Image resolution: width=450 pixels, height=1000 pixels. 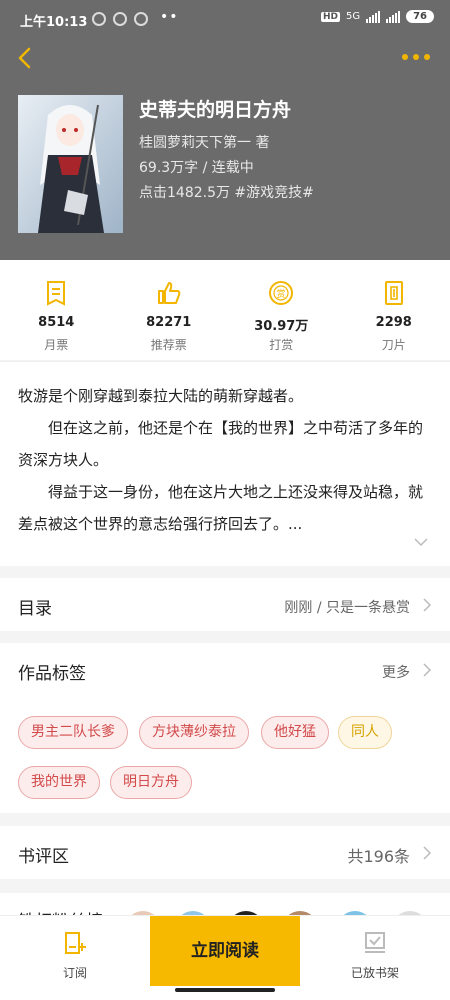 What do you see at coordinates (393, 322) in the screenshot?
I see `stat-value: 2298` at bounding box center [393, 322].